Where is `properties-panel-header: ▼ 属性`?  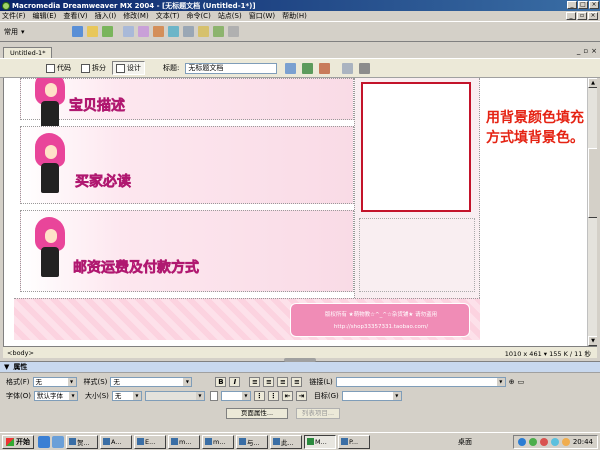 properties-panel-header: ▼ 属性 is located at coordinates (300, 367).